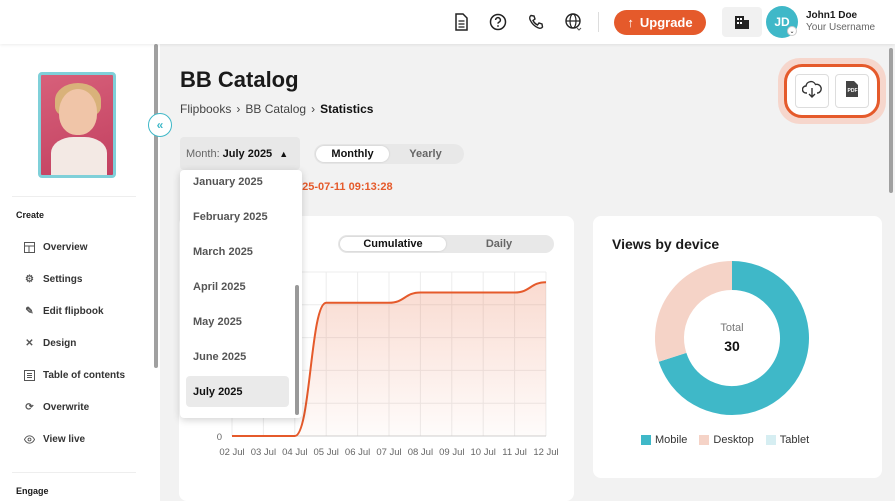  Describe the element at coordinates (461, 22) in the screenshot. I see `document-icon` at that location.